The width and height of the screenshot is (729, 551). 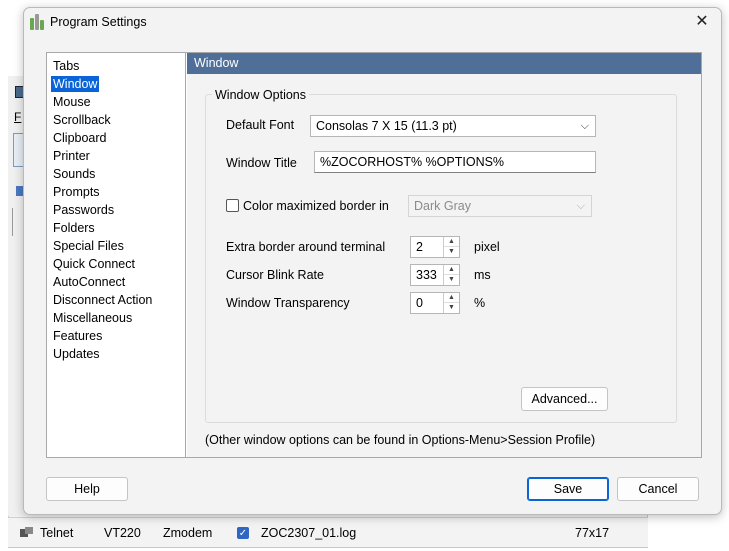 I want to click on blink-rate-label: Cursor Blink Rate, so click(x=275, y=275).